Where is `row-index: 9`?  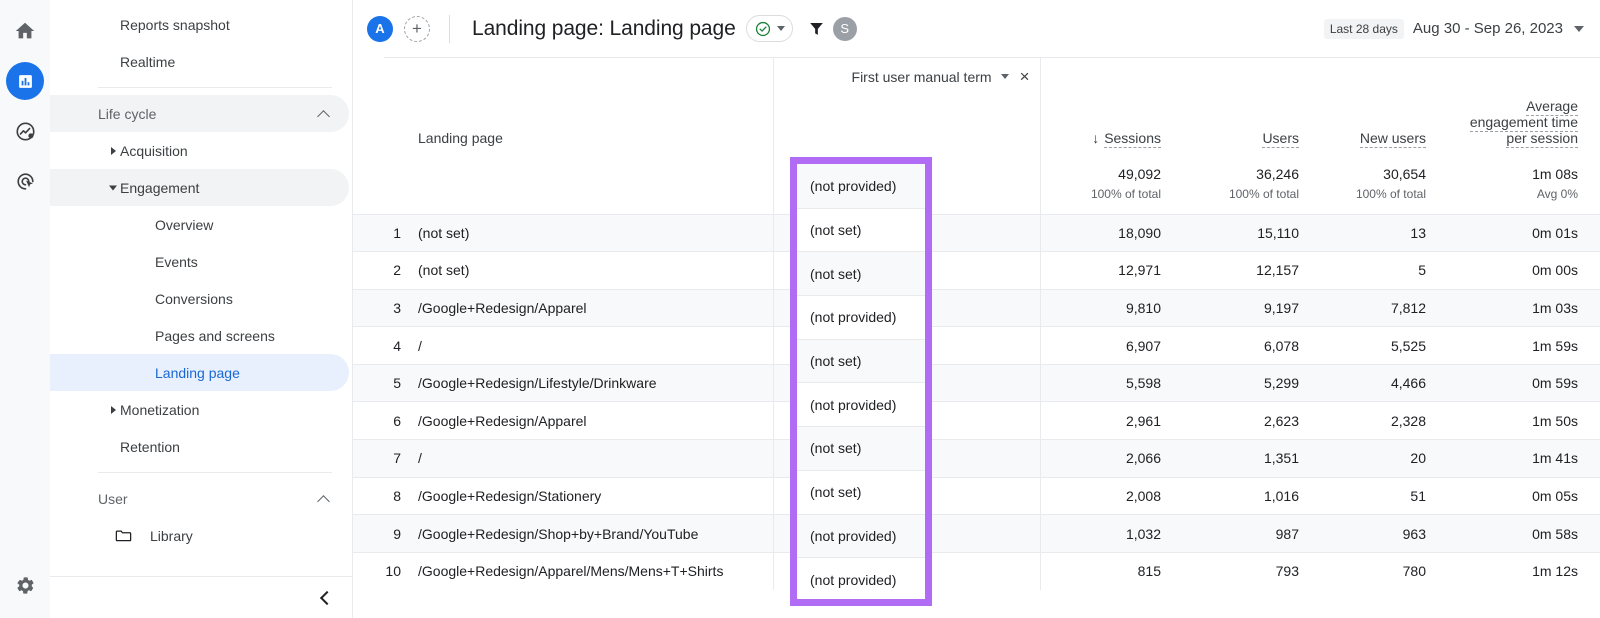 row-index: 9 is located at coordinates (384, 533).